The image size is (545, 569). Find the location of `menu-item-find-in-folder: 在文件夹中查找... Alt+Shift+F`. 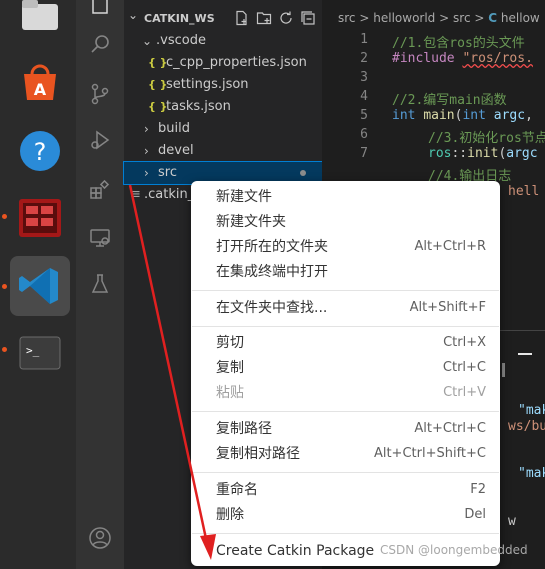

menu-item-find-in-folder: 在文件夹中查找... Alt+Shift+F is located at coordinates (345, 308).